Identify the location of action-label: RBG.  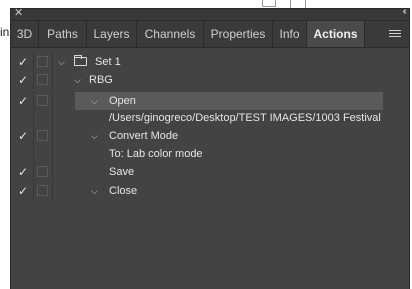
(101, 80).